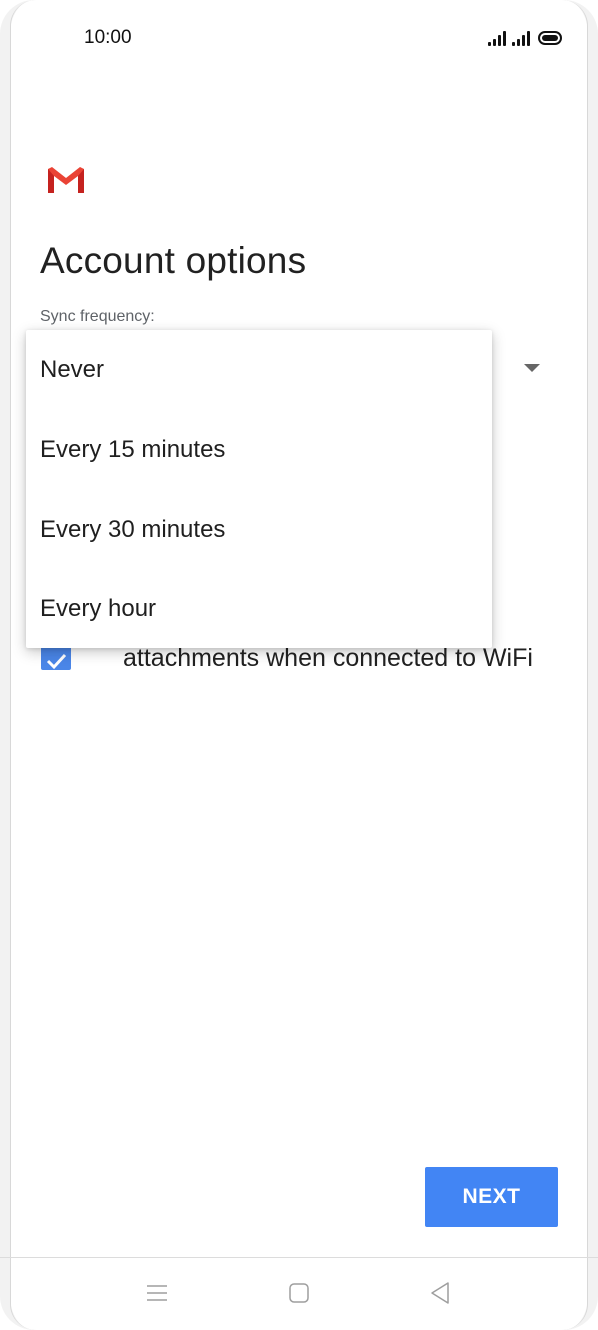 The height and width of the screenshot is (1330, 598). I want to click on attachments-checkbox, so click(56, 658).